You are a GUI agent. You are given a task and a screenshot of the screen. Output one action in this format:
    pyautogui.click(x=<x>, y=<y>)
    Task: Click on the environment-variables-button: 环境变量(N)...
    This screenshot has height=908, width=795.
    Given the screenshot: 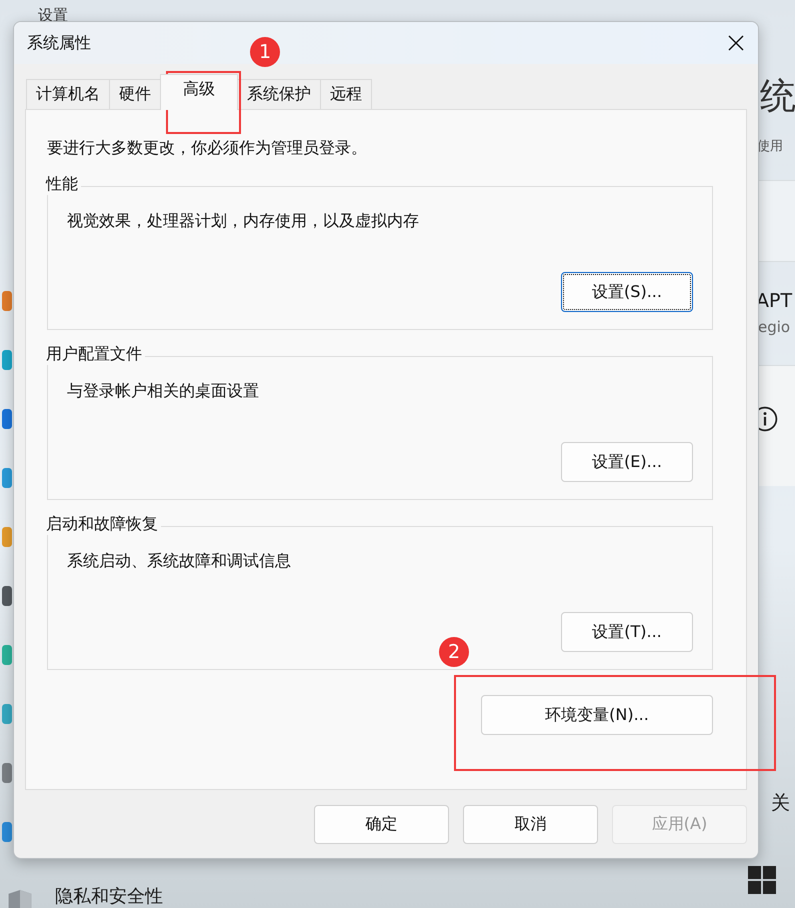 What is the action you would take?
    pyautogui.click(x=597, y=715)
    